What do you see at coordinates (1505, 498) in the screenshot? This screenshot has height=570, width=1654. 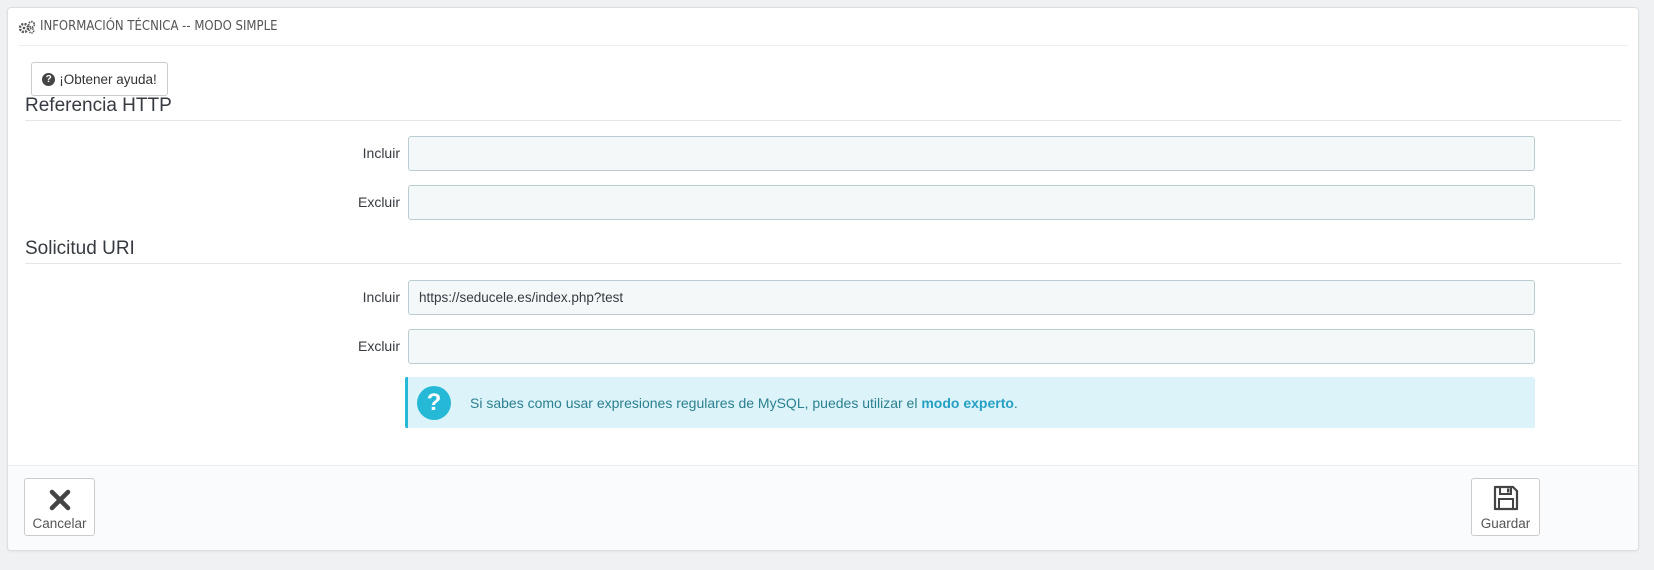 I see `floppy-disk-icon` at bounding box center [1505, 498].